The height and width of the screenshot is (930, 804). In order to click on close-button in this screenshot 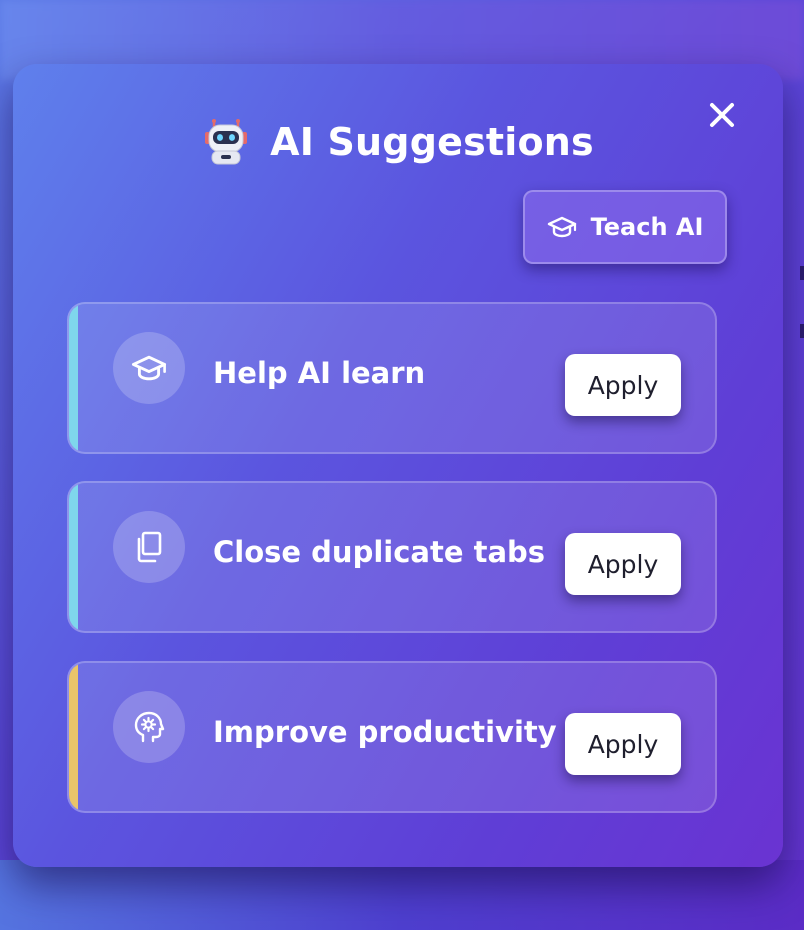, I will do `click(722, 115)`.